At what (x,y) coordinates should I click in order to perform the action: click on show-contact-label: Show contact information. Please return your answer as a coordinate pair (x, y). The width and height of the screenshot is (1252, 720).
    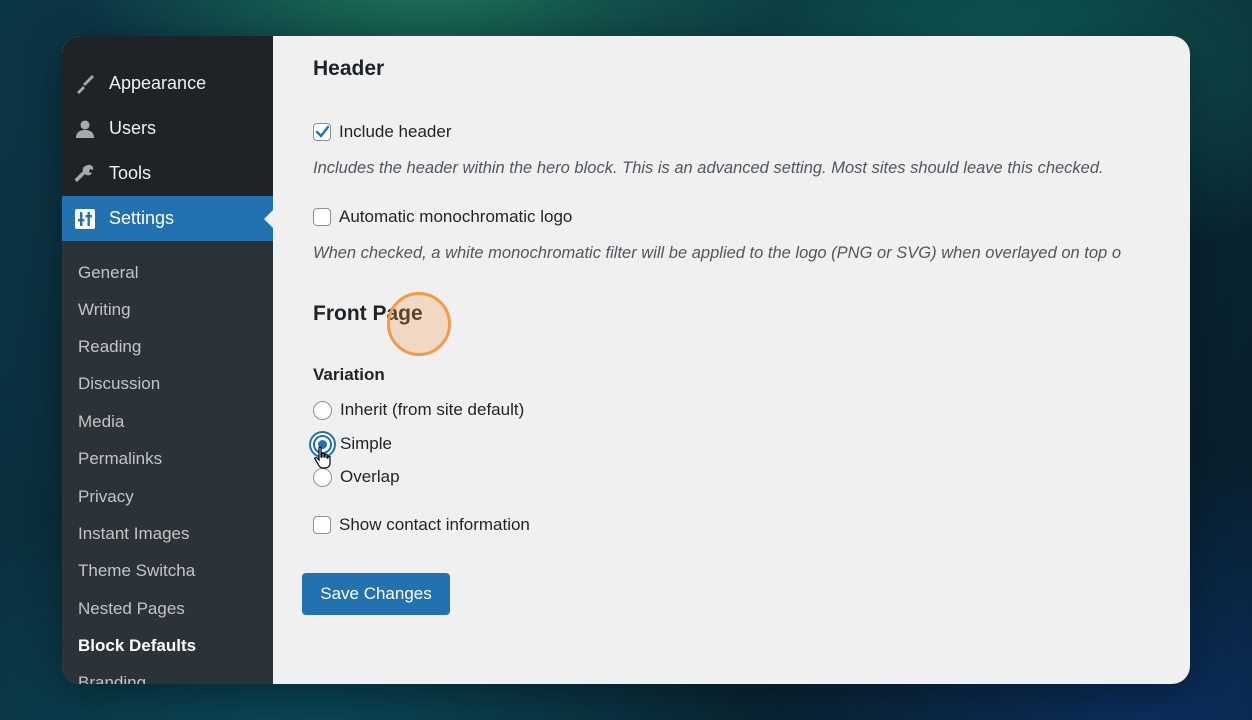
    Looking at the image, I should click on (434, 524).